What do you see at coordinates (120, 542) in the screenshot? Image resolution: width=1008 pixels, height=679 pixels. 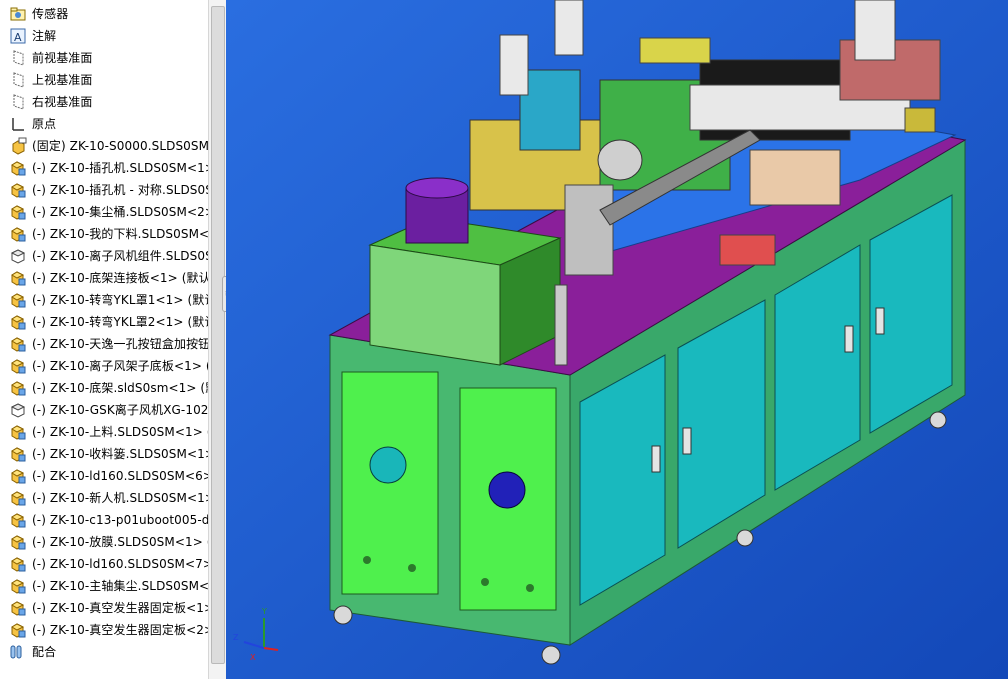 I see `tree-item-label: (-) ZK-10-放膜.SLDS0SM<1> (默` at bounding box center [120, 542].